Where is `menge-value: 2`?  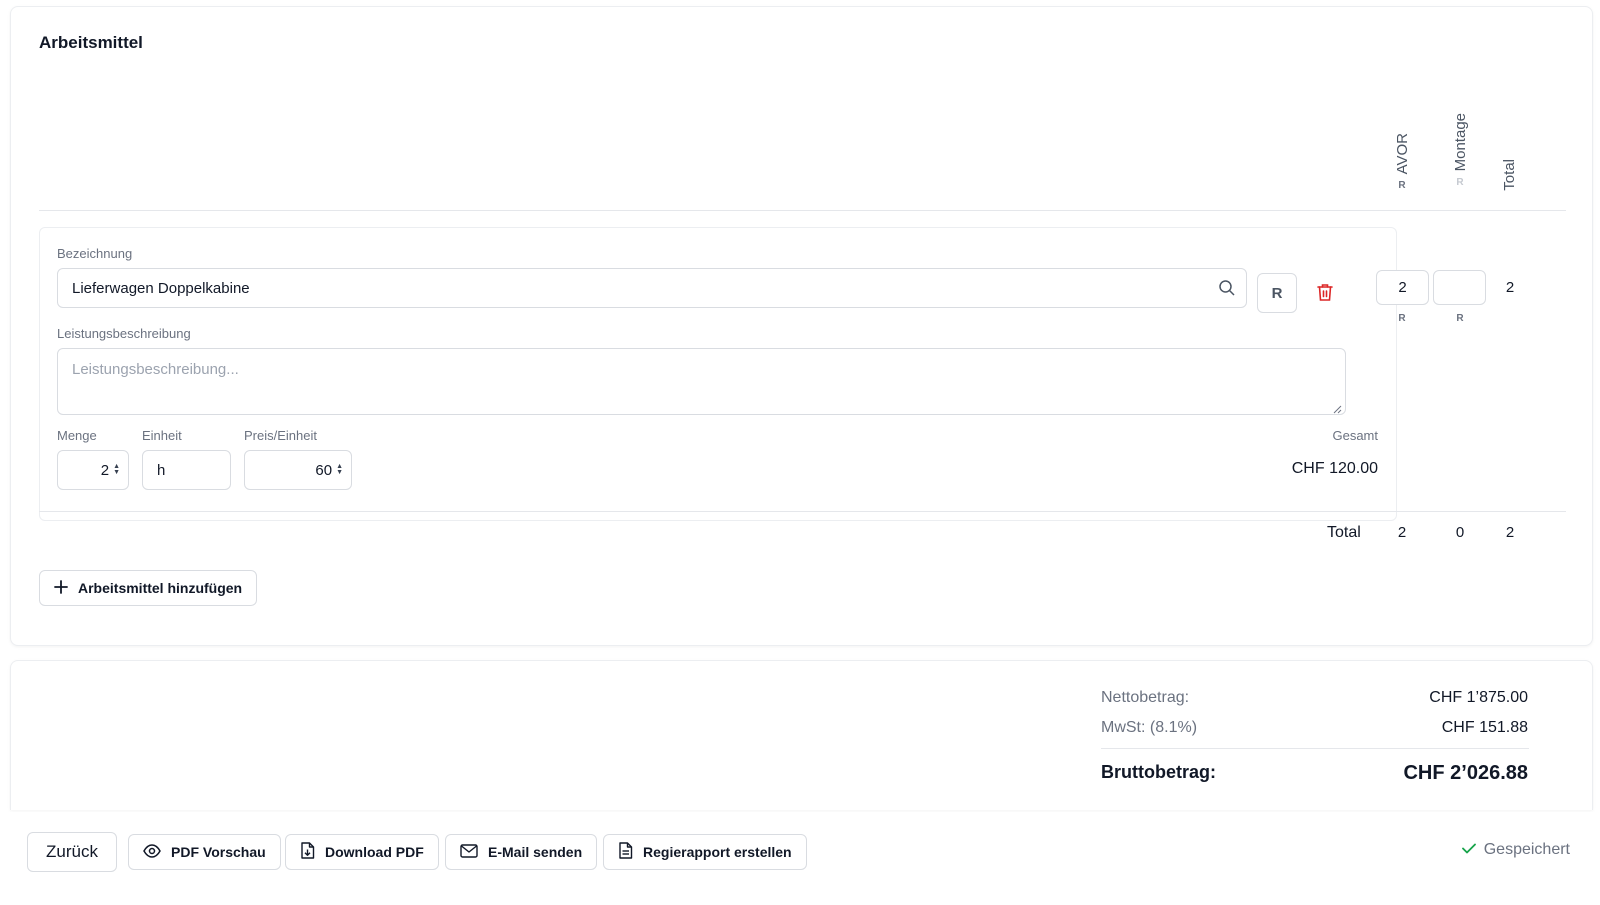
menge-value: 2 is located at coordinates (105, 470).